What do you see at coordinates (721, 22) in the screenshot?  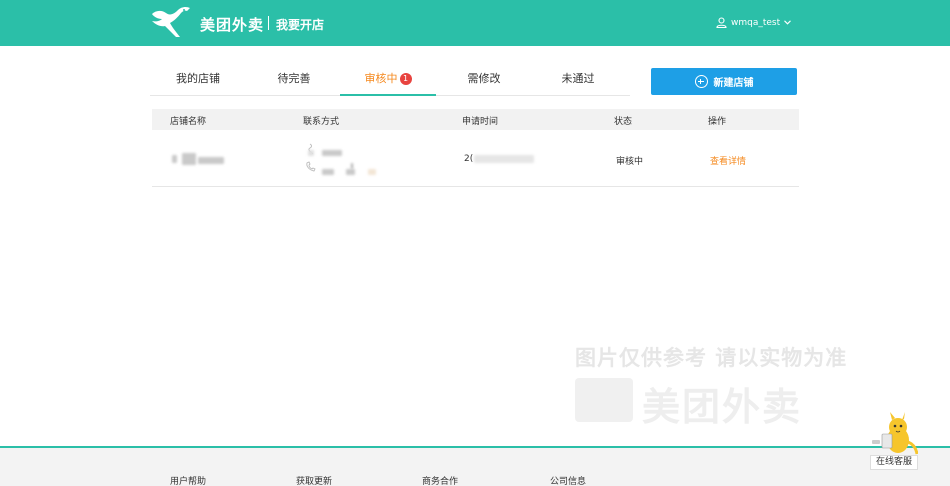 I see `user-icon` at bounding box center [721, 22].